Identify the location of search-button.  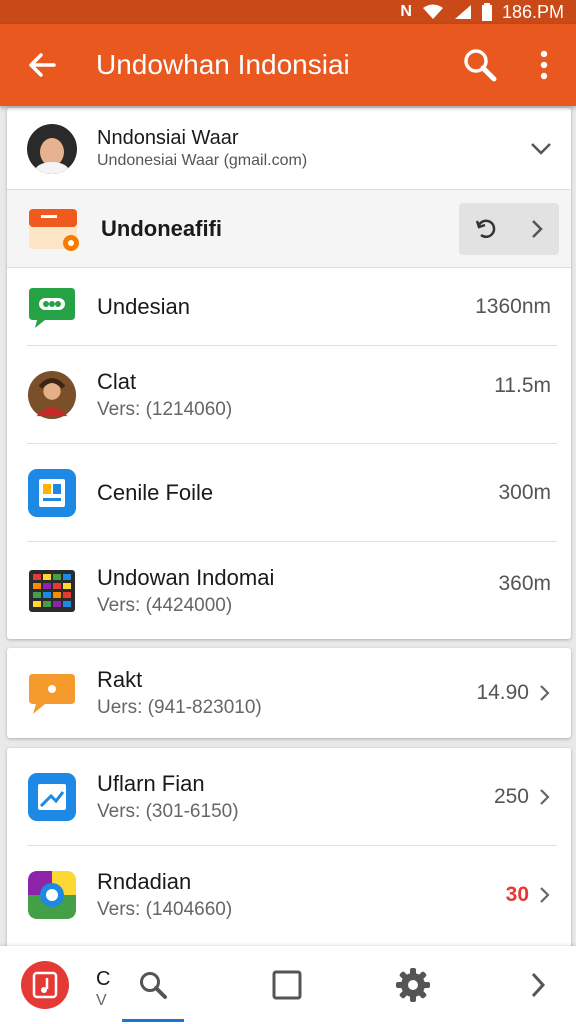
(480, 65).